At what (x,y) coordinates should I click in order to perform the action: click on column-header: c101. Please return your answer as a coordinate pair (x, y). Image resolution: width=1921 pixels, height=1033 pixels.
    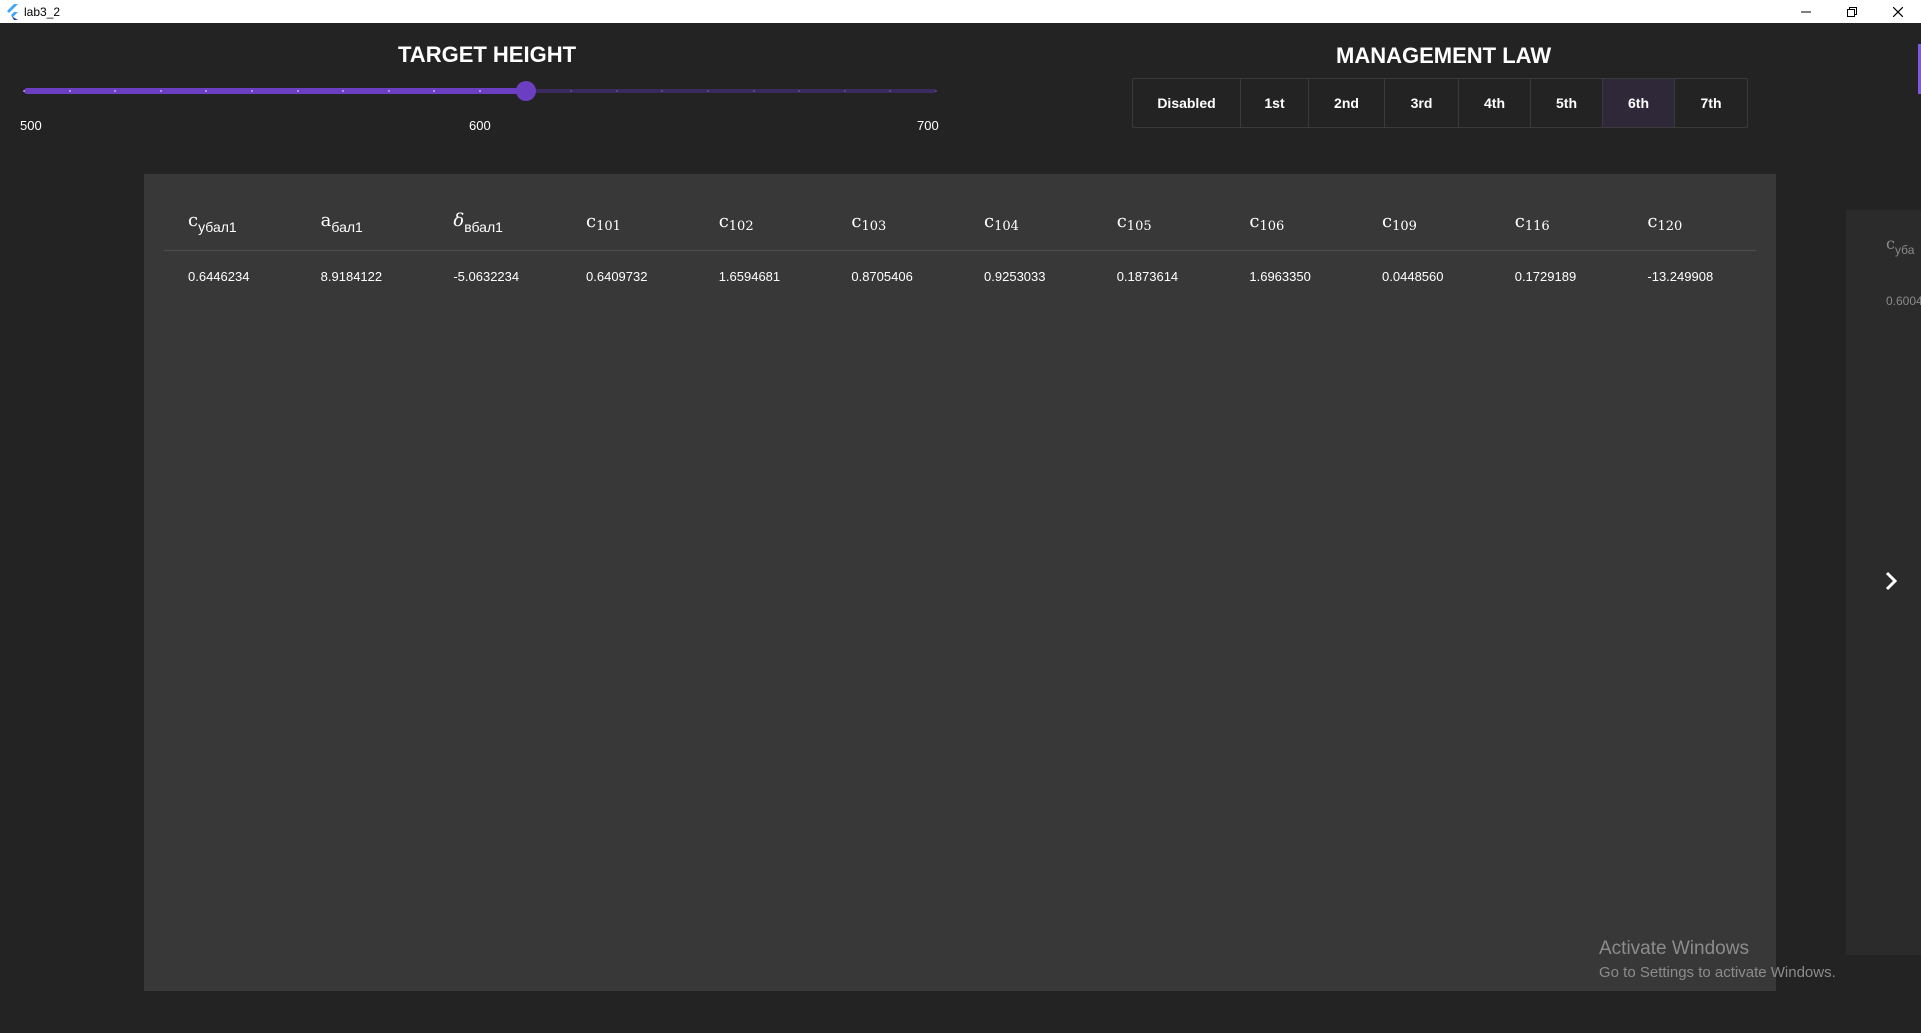
    Looking at the image, I should click on (603, 222).